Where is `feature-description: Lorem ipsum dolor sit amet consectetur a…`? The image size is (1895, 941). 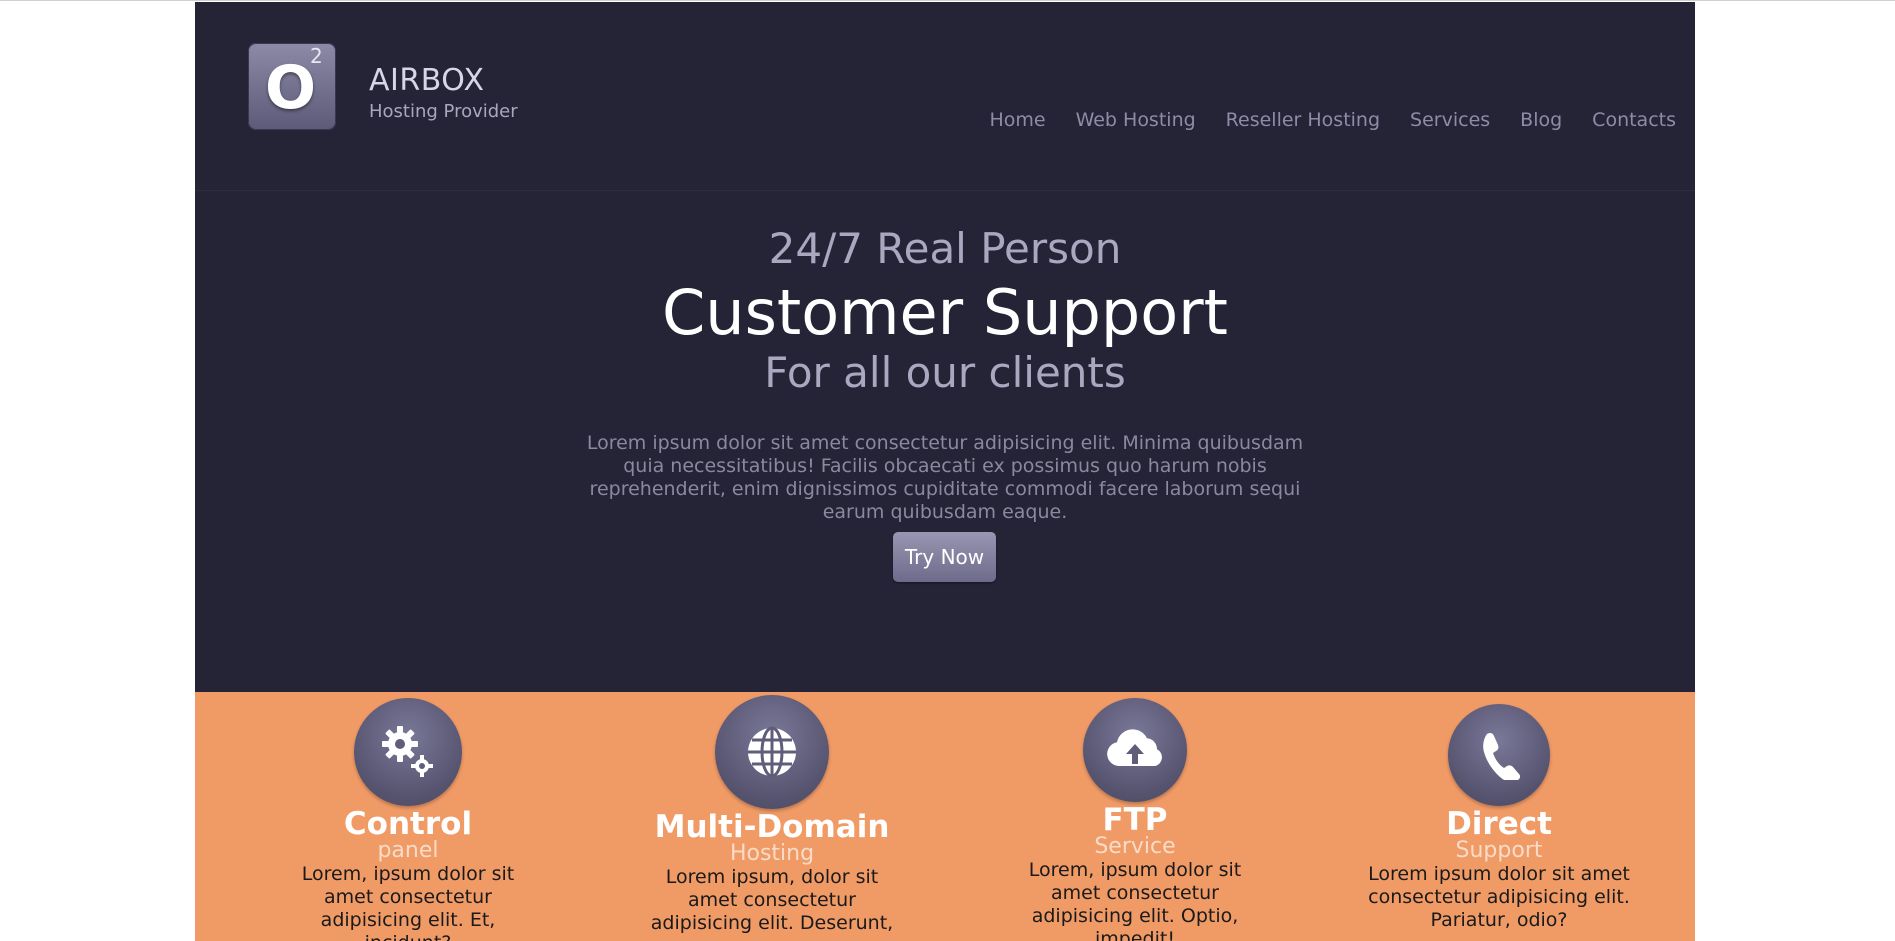 feature-description: Lorem ipsum dolor sit amet consectetur a… is located at coordinates (1499, 897).